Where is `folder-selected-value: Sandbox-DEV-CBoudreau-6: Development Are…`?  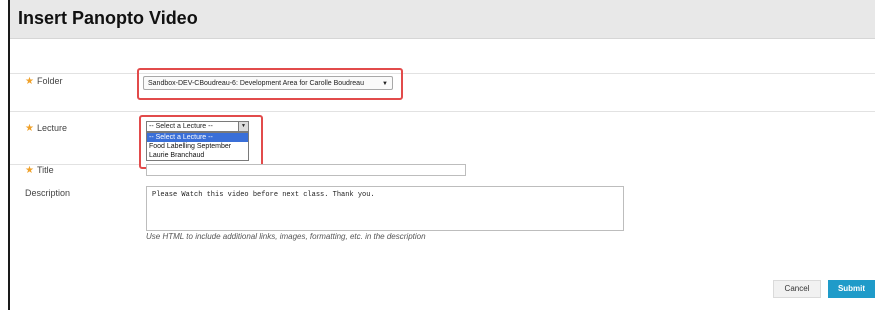
folder-selected-value: Sandbox-DEV-CBoudreau-6: Development Are… is located at coordinates (256, 83).